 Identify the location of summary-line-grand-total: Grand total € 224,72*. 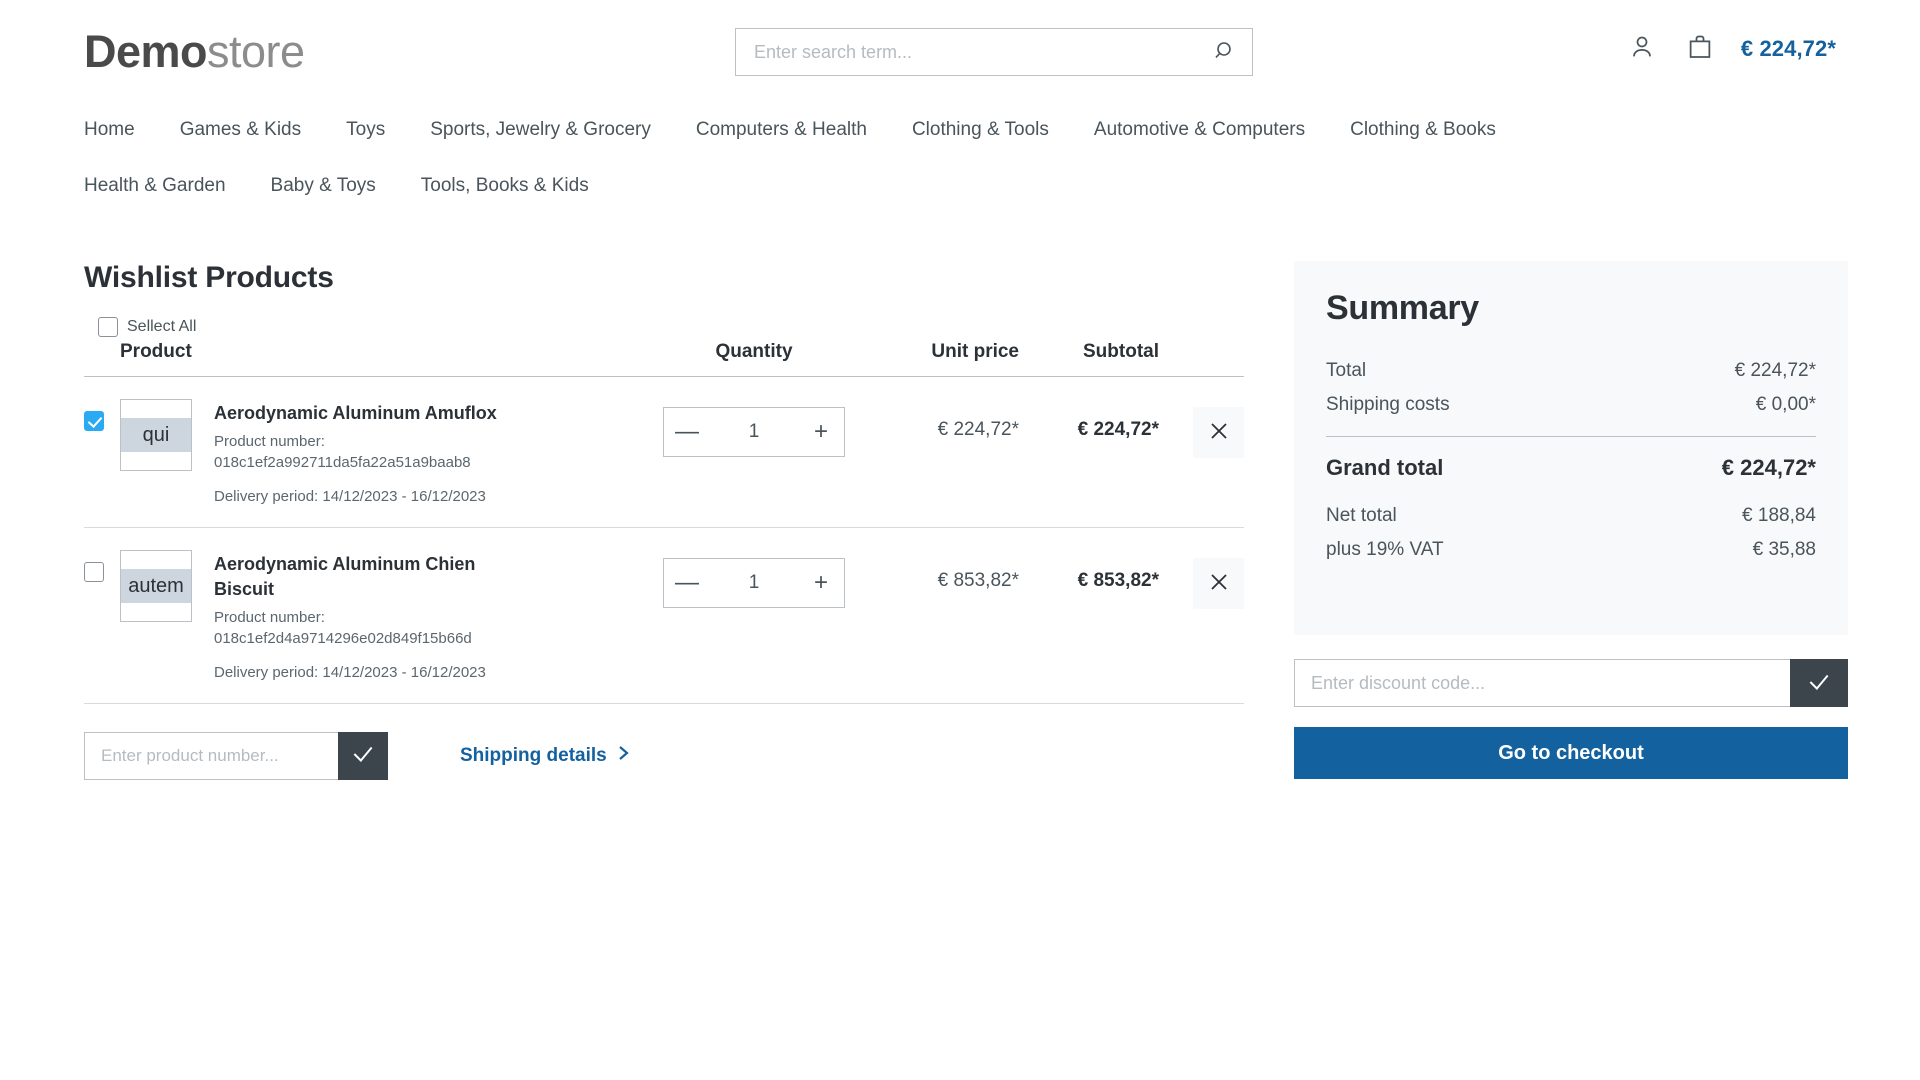
(1571, 474).